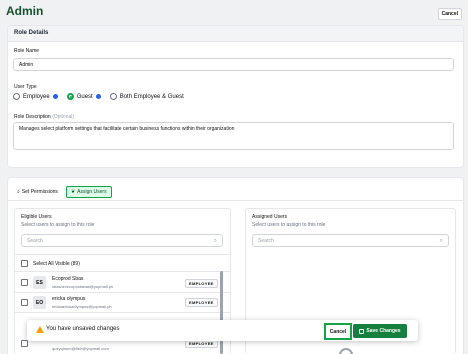 The image size is (468, 354). I want to click on unsaved-changes-message: You have unsaved changes, so click(83, 329).